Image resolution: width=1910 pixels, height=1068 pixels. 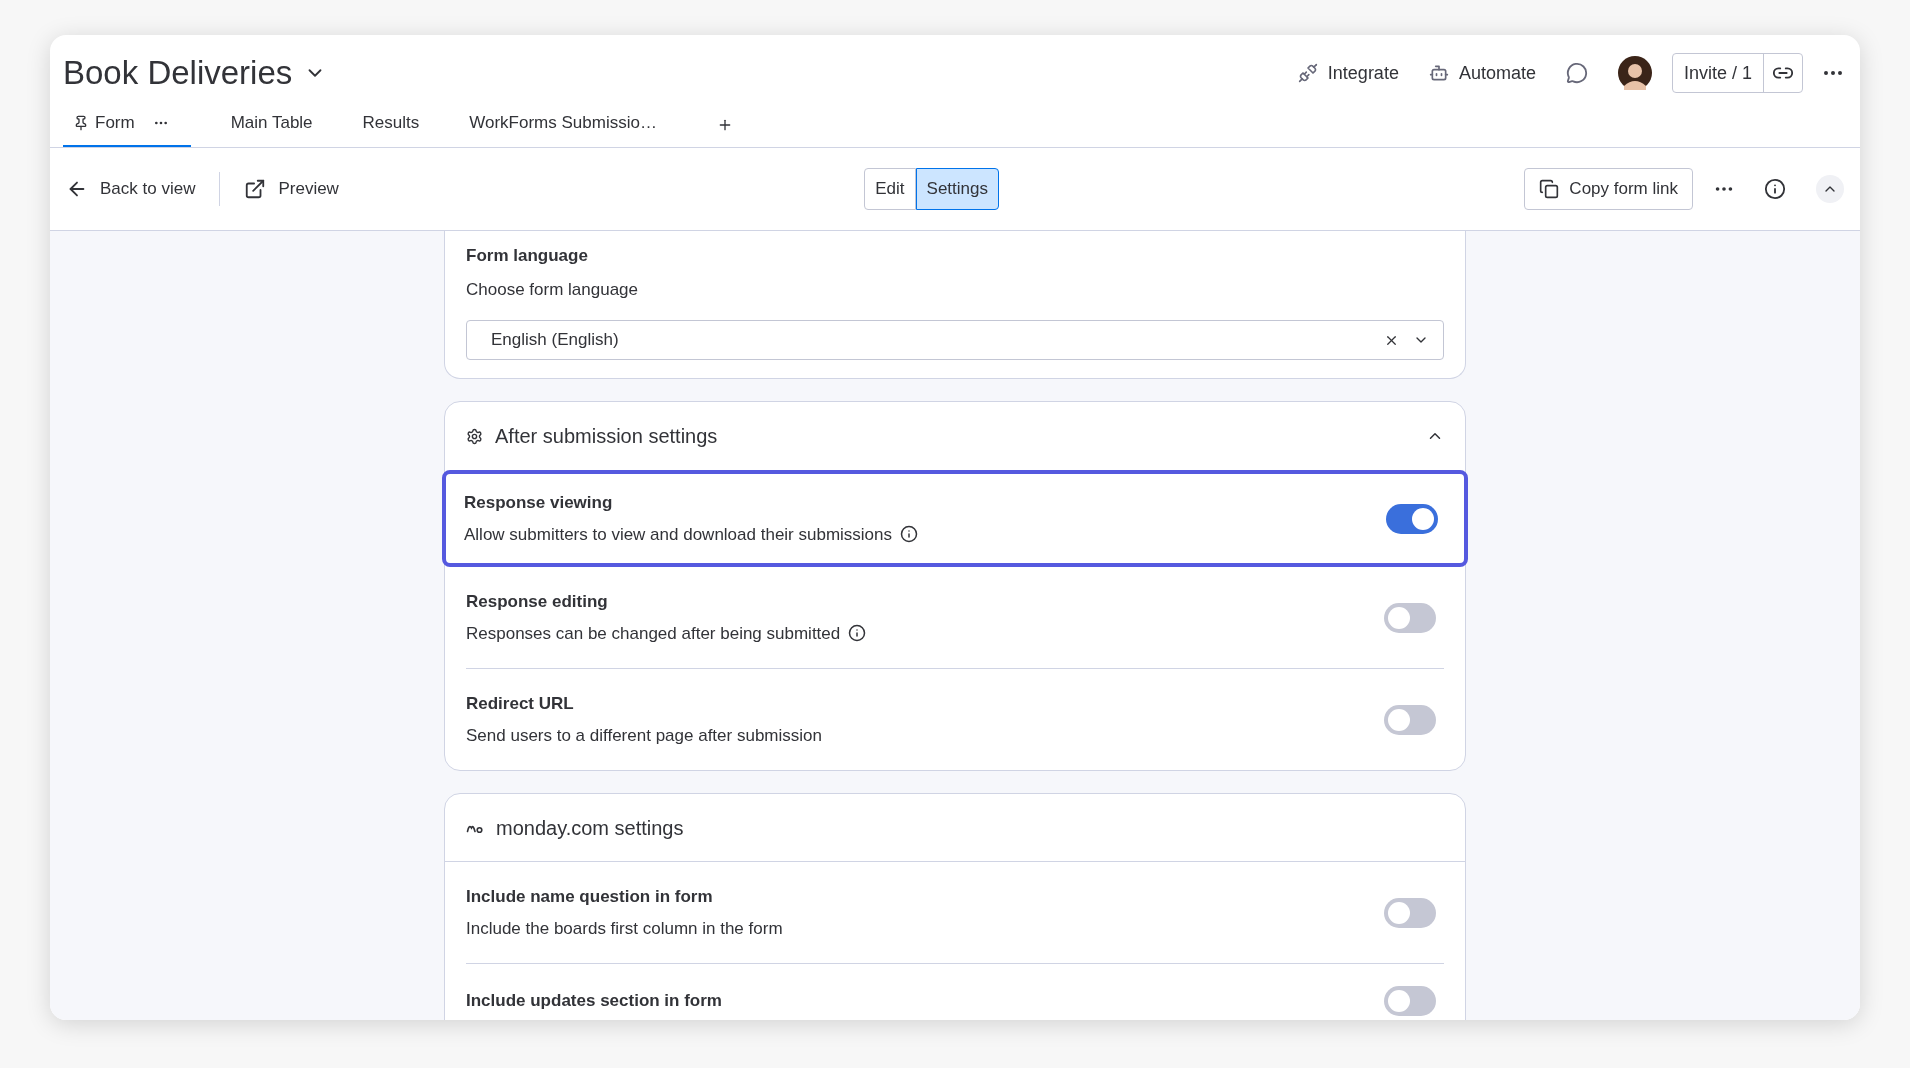 I want to click on setting-title: Response editing, so click(x=537, y=602).